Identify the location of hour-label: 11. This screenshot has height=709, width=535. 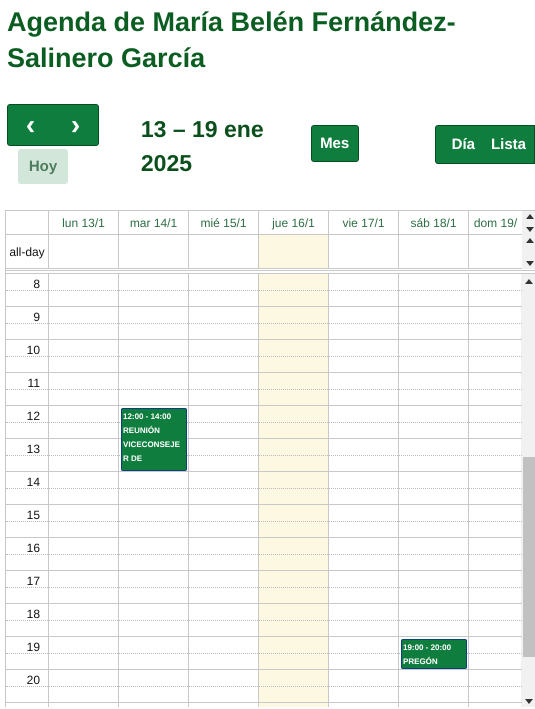
(34, 383).